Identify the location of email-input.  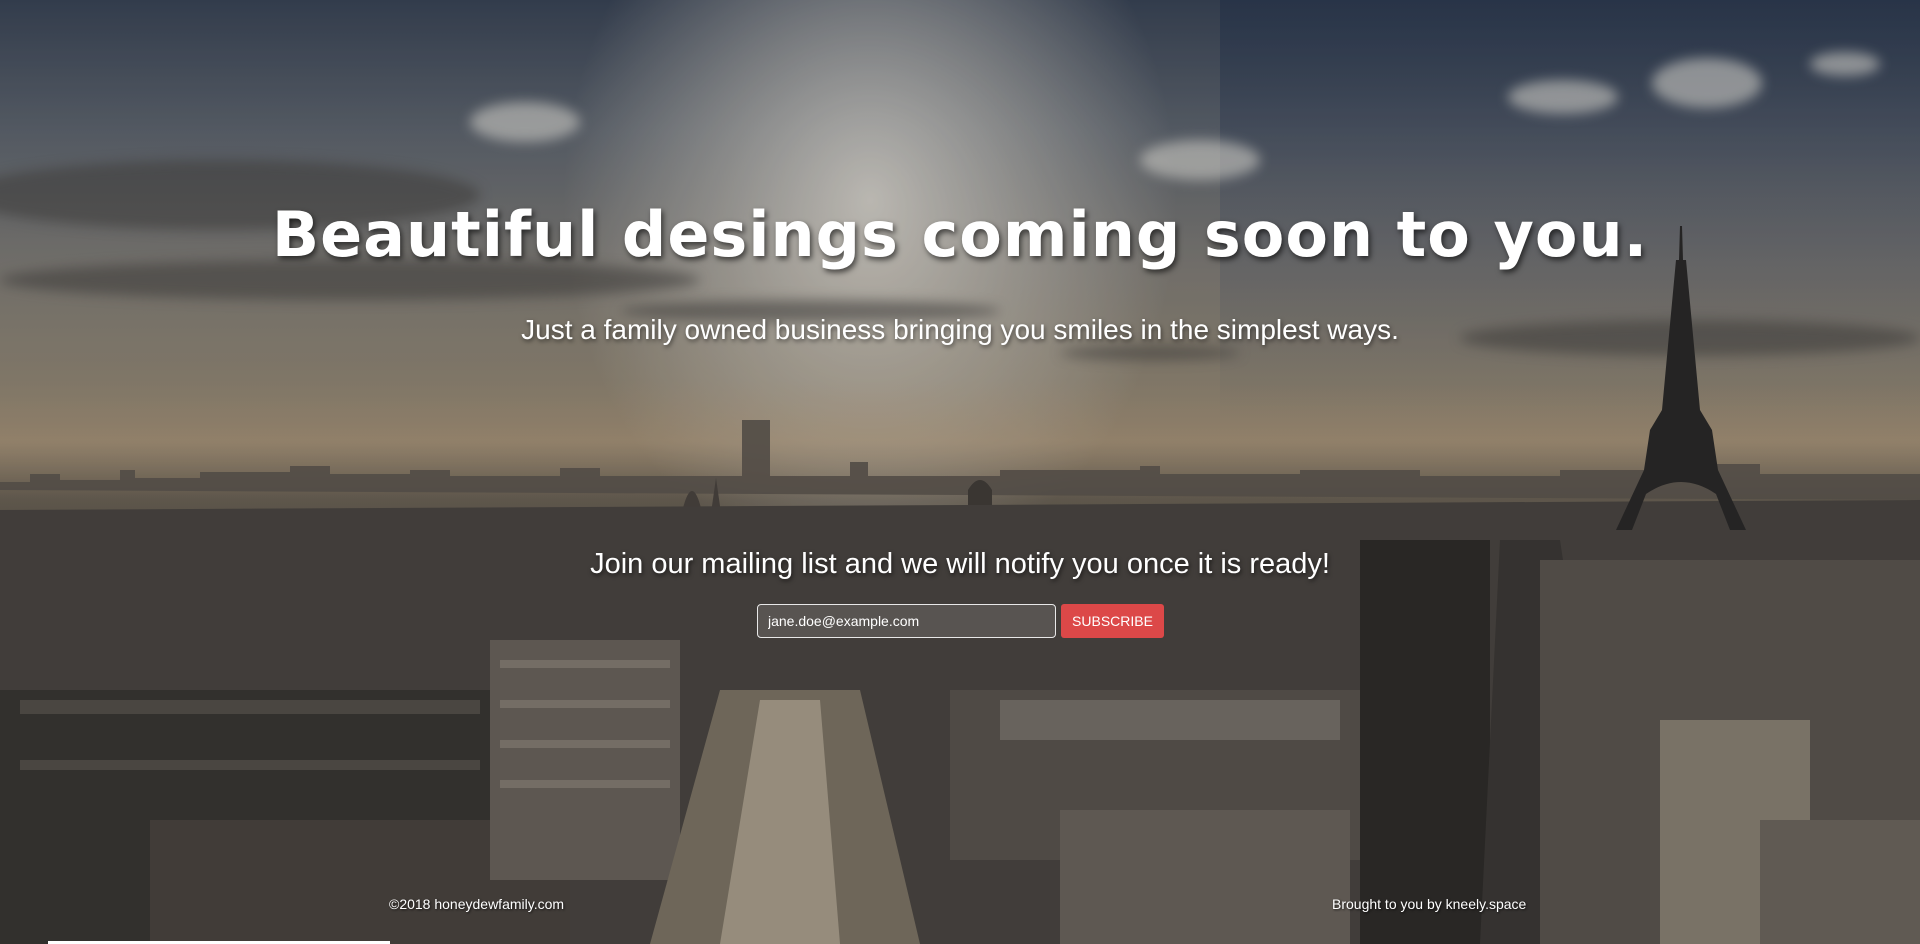
(906, 621).